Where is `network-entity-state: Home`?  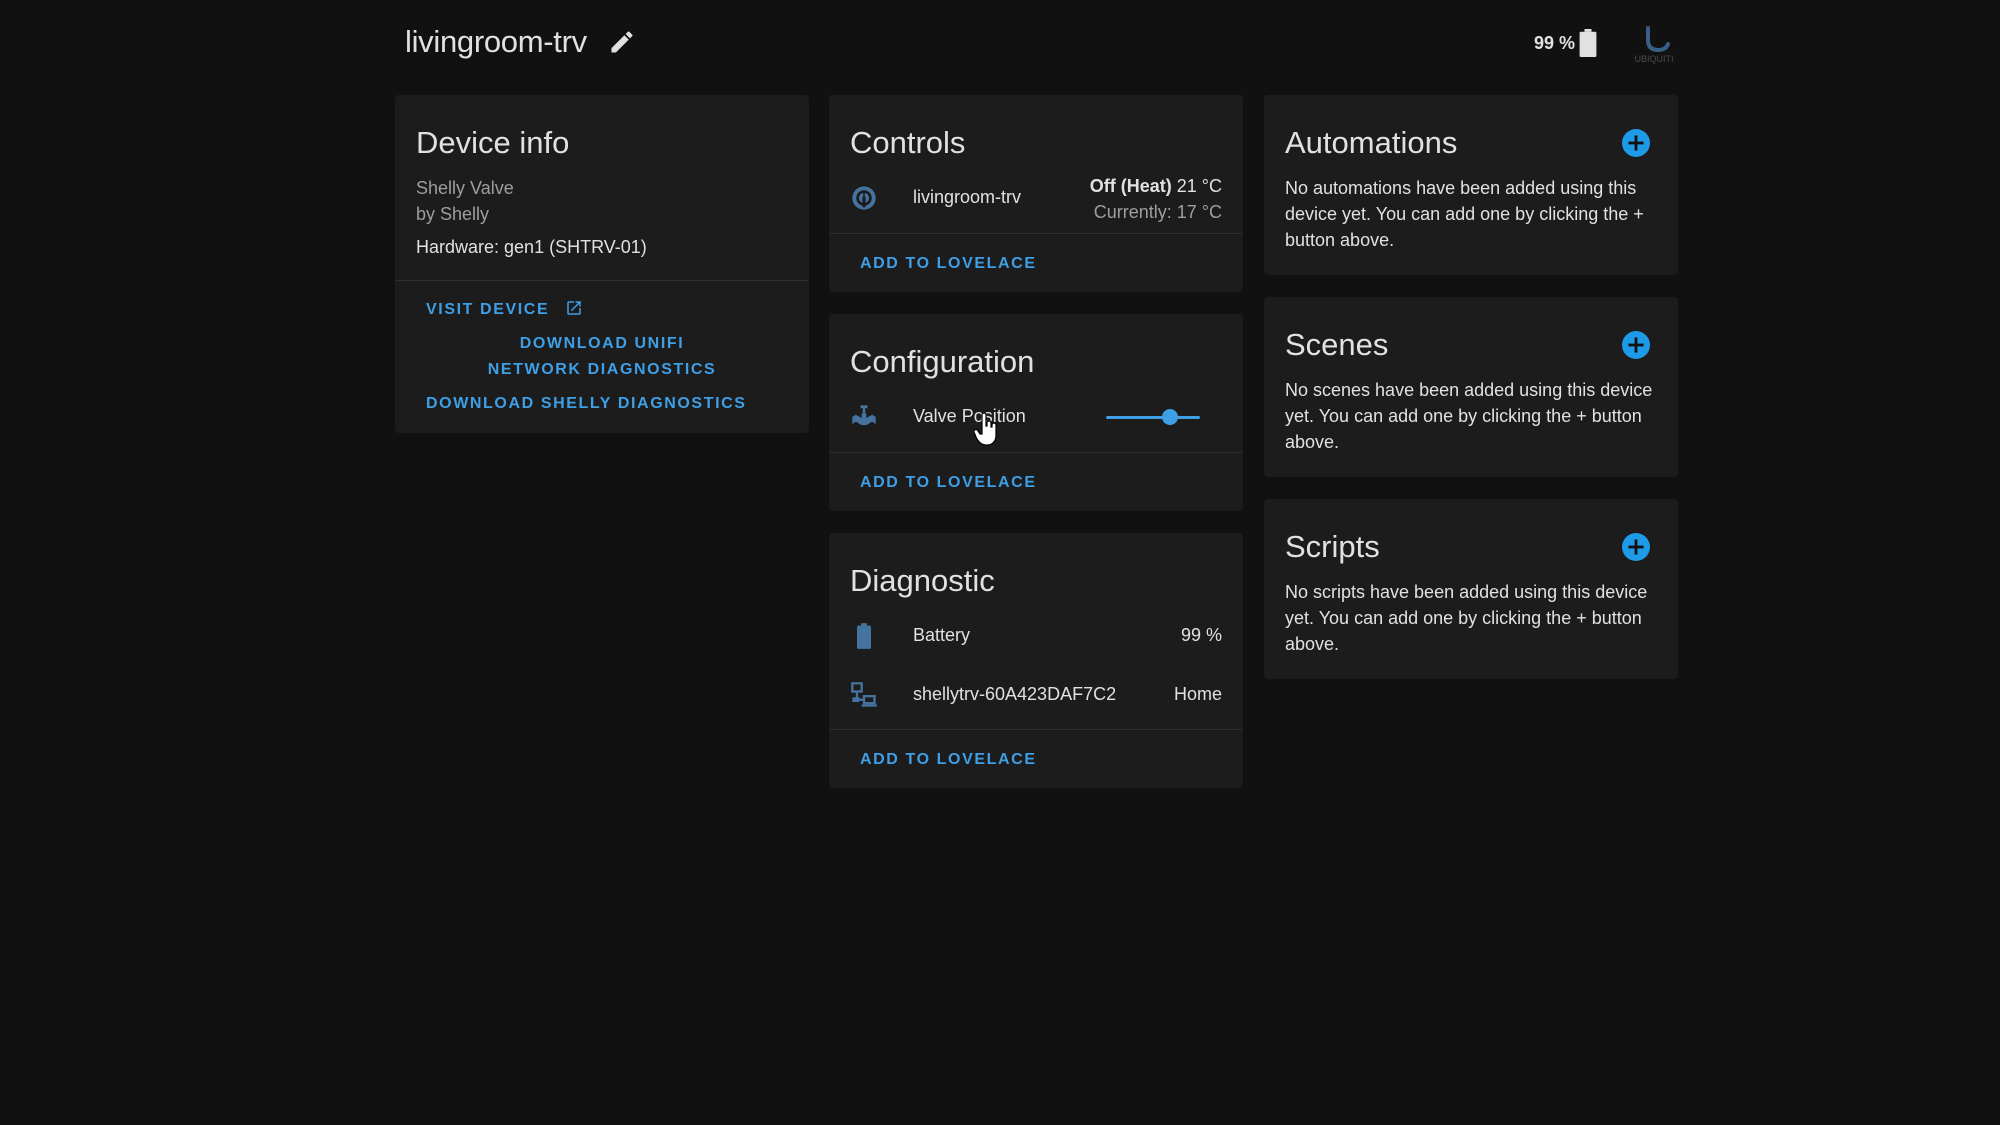
network-entity-state: Home is located at coordinates (1197, 694).